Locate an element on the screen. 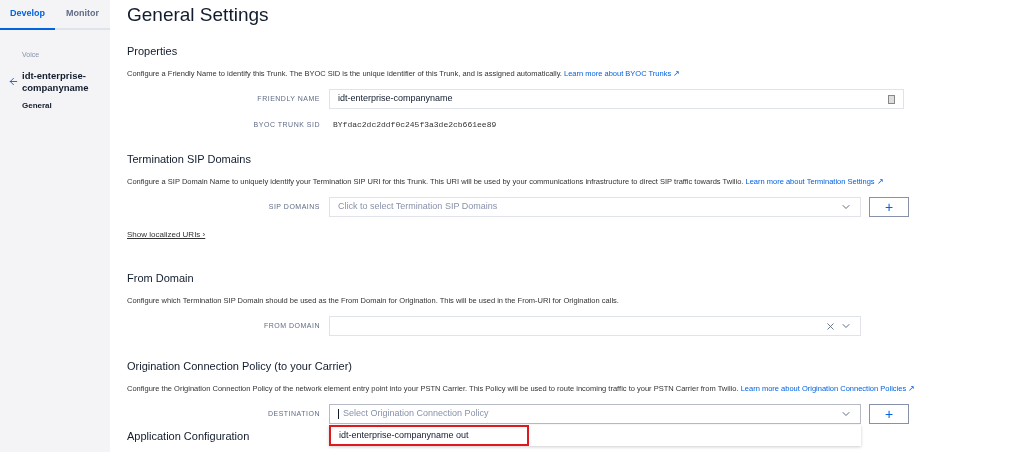 The image size is (1024, 452). select-placeholder: Click to select Termination SIP Domains is located at coordinates (418, 207).